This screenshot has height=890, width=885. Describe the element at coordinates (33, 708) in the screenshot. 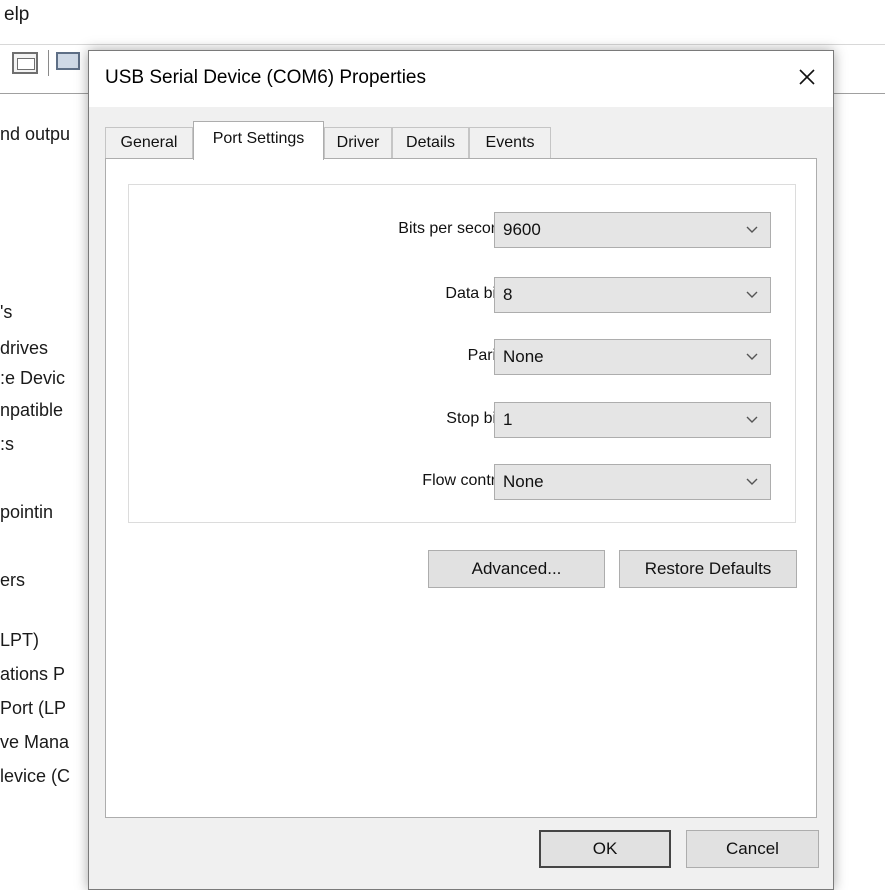

I see `tree-item: Port (LP` at that location.